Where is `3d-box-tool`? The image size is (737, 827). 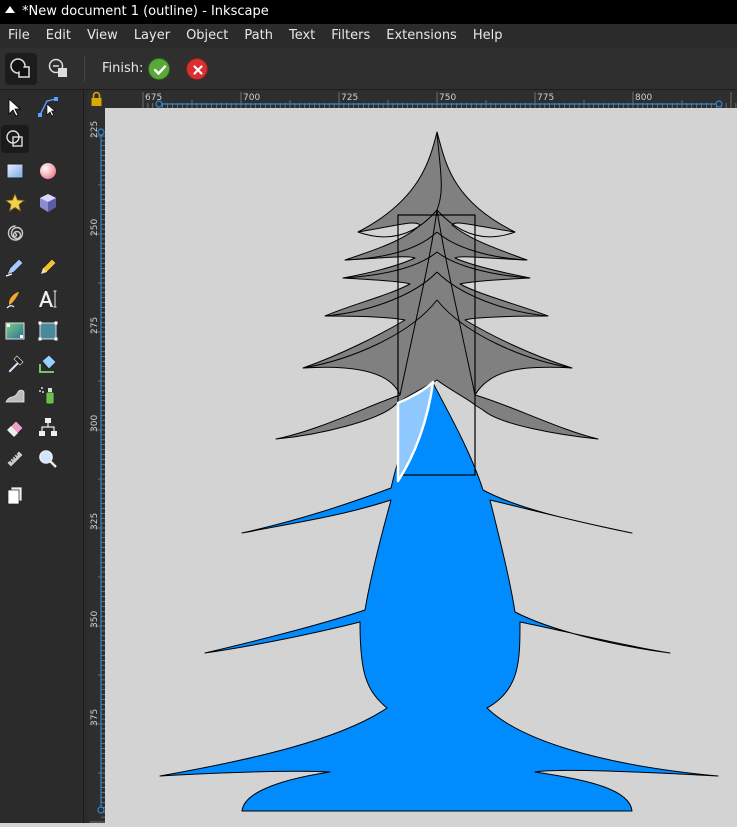
3d-box-tool is located at coordinates (48, 203).